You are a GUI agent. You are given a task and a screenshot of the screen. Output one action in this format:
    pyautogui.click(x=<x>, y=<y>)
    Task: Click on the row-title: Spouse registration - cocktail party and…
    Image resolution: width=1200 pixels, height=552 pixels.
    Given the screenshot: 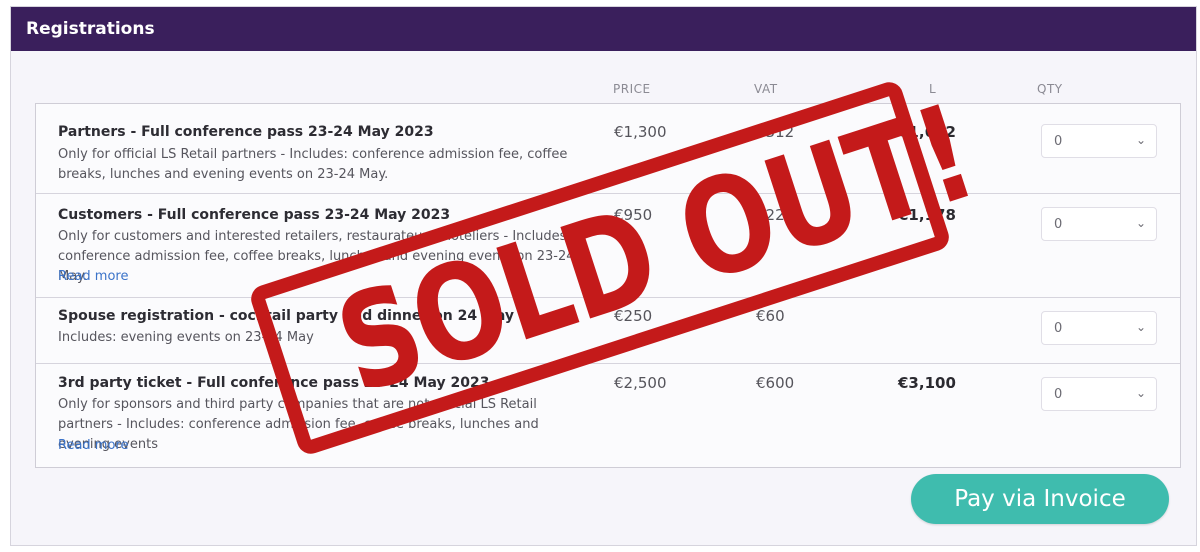 What is the action you would take?
    pyautogui.click(x=286, y=316)
    